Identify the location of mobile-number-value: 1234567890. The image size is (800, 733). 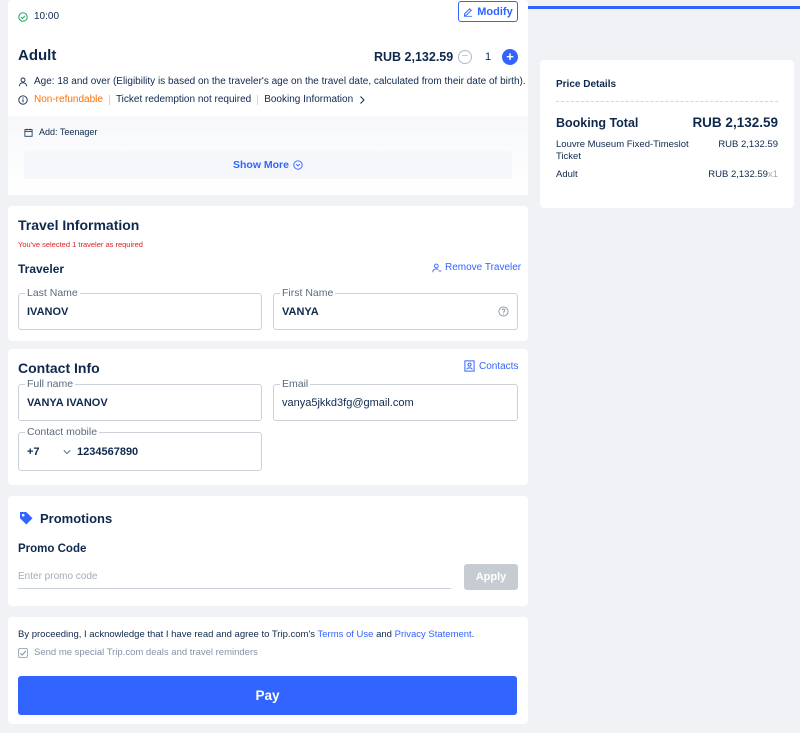
(107, 452).